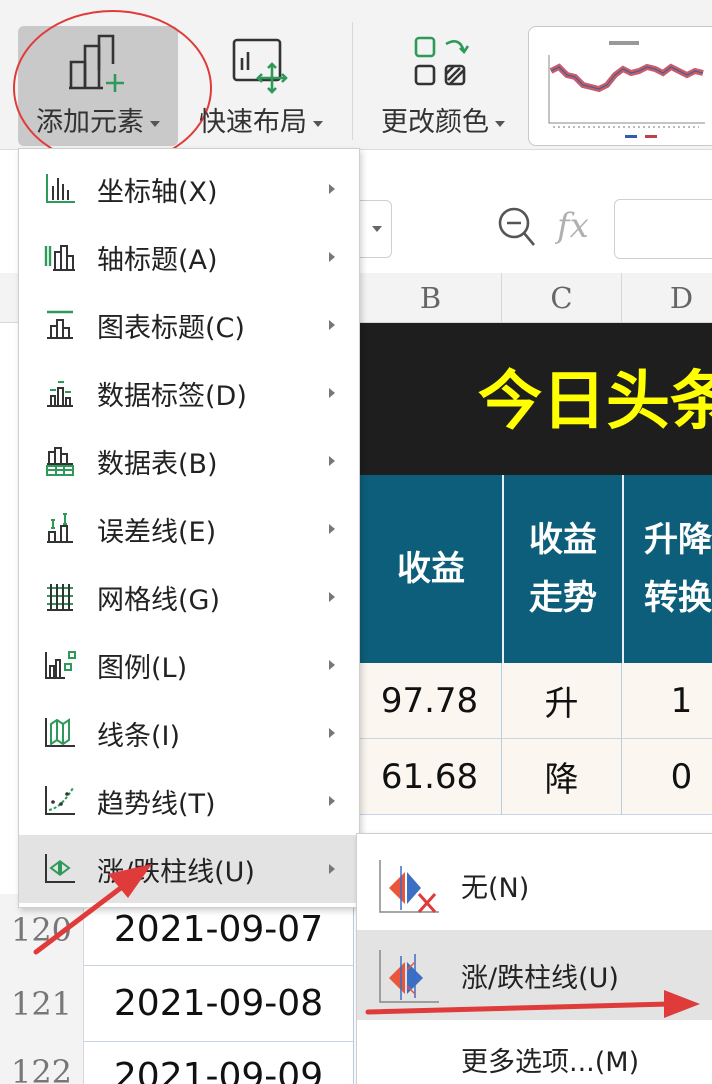  What do you see at coordinates (176, 872) in the screenshot?
I see `menu-item-label: 涨/跌柱线(U)` at bounding box center [176, 872].